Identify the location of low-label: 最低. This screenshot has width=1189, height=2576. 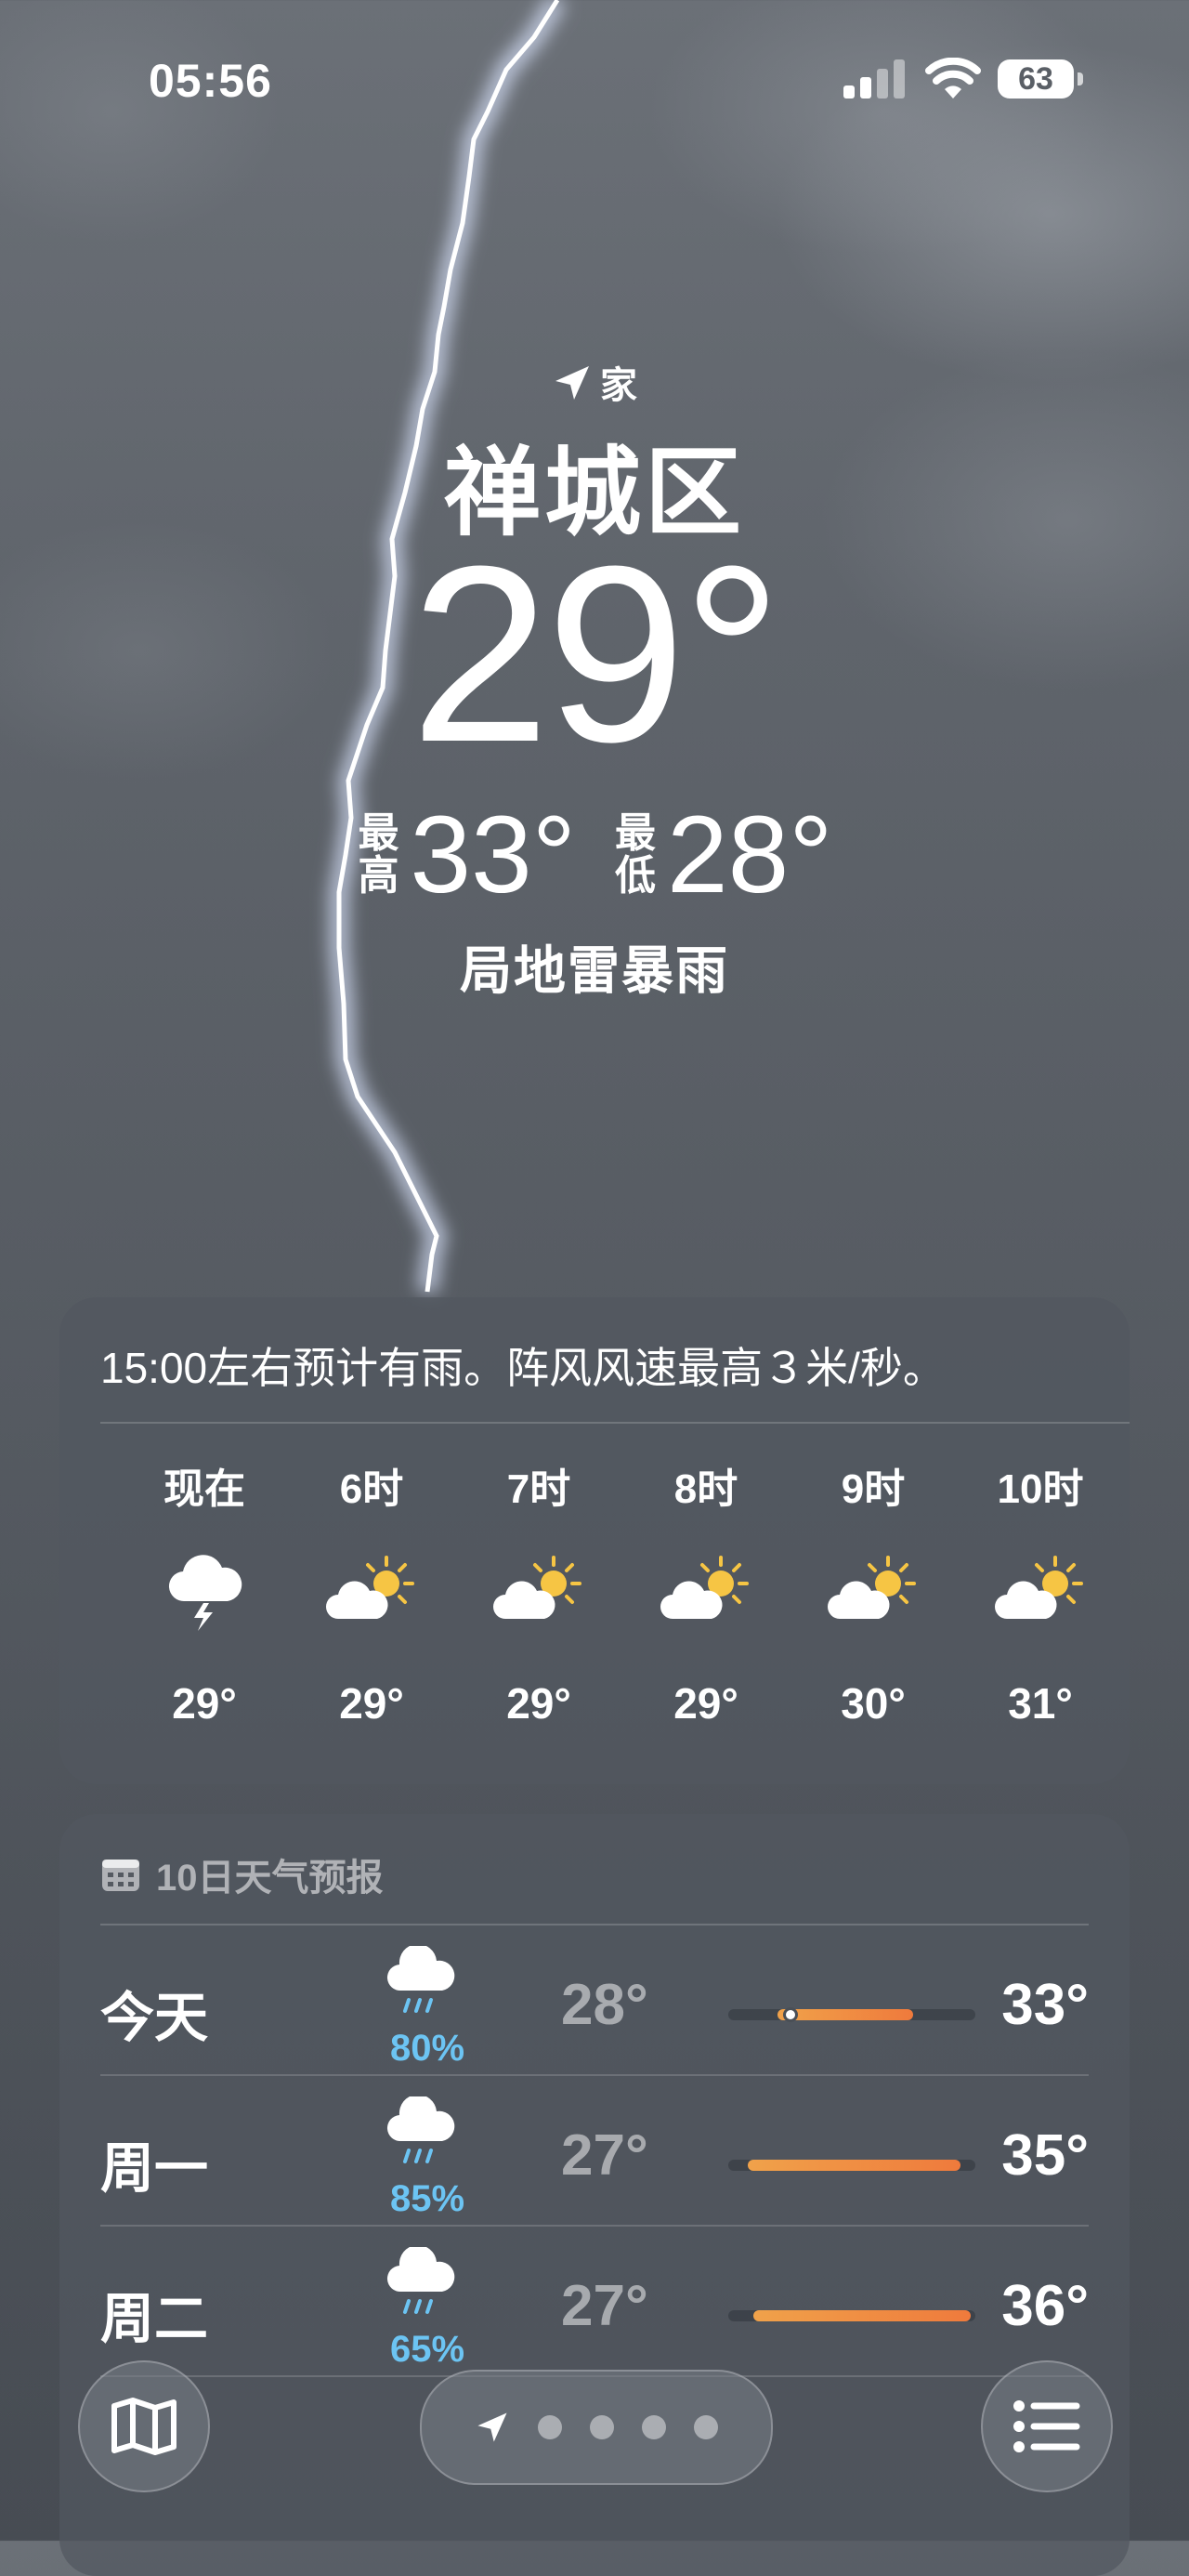
(636, 854).